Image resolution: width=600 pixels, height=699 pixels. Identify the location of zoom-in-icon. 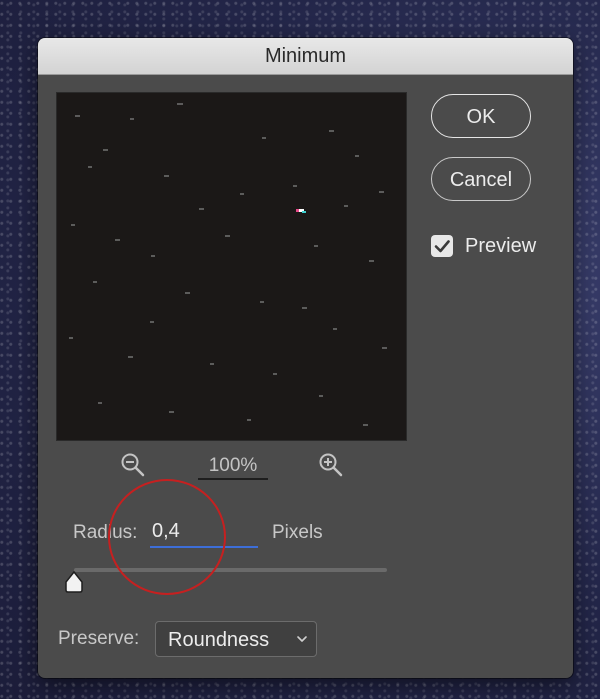
(331, 465).